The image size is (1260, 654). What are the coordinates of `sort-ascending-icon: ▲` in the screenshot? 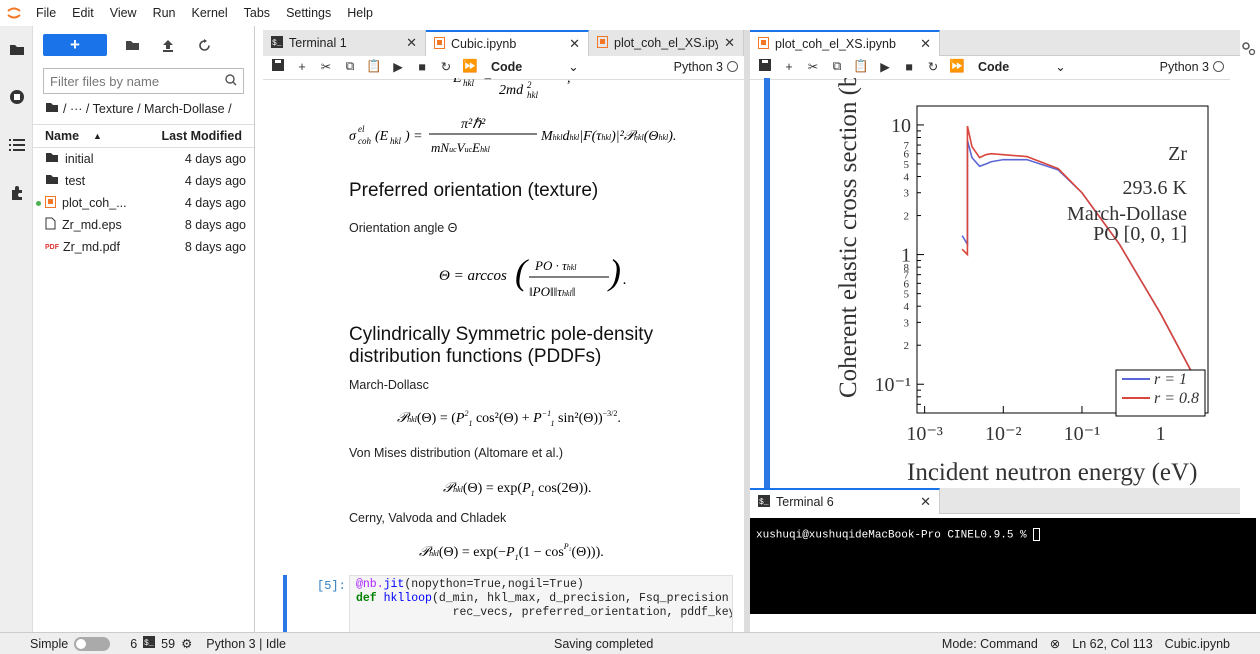 It's located at (97, 136).